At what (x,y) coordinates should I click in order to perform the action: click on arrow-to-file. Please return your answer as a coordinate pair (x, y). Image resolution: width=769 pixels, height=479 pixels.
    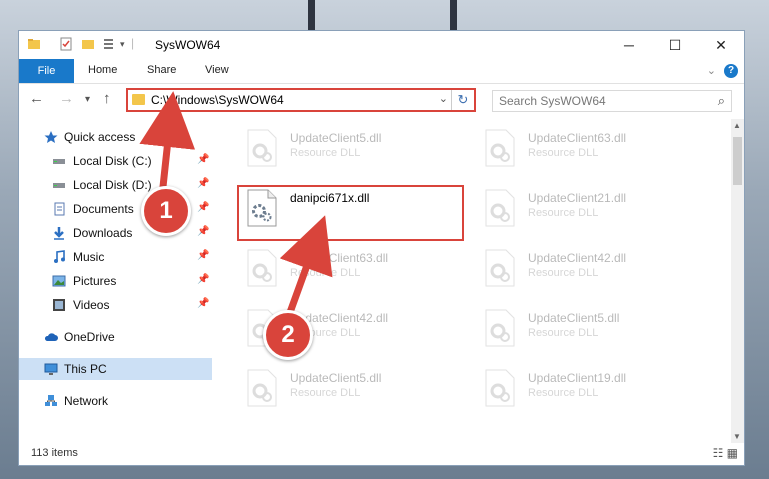
    Looking at the image, I should click on (306, 268).